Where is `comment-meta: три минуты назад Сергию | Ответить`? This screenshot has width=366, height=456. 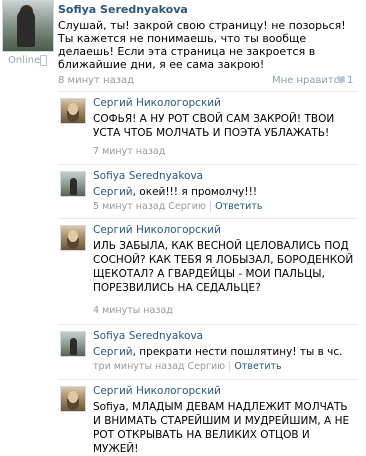 comment-meta: три минуты назад Сергию | Ответить is located at coordinates (187, 366).